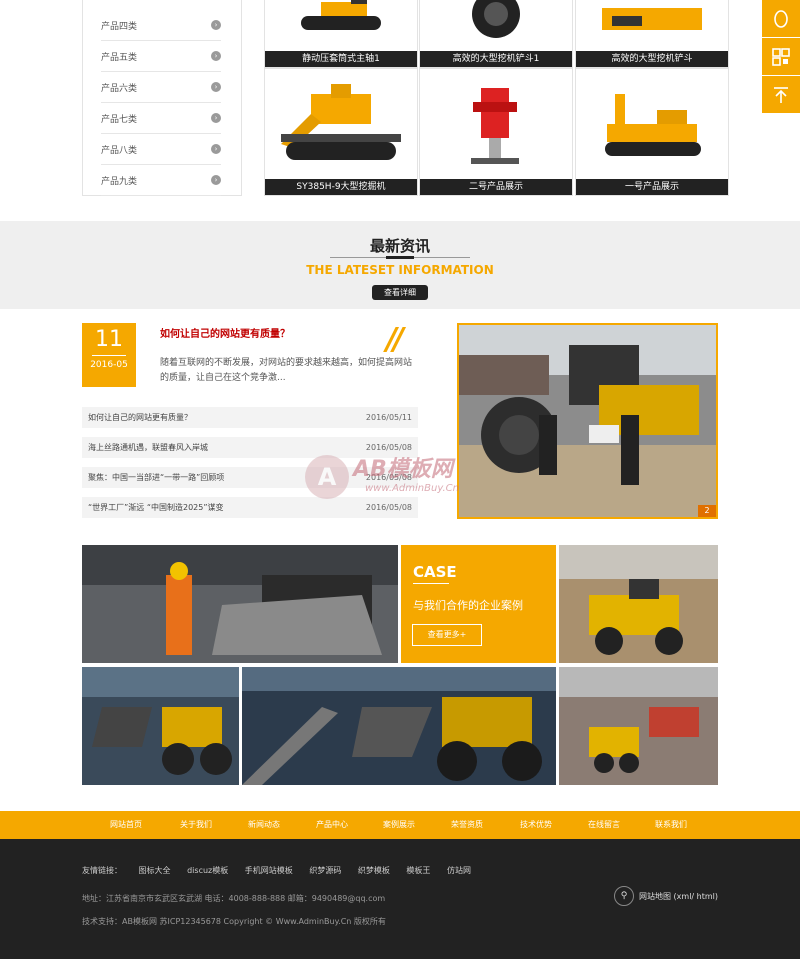  What do you see at coordinates (161, 180) in the screenshot?
I see `sidebar-item: 产品九类 ›` at bounding box center [161, 180].